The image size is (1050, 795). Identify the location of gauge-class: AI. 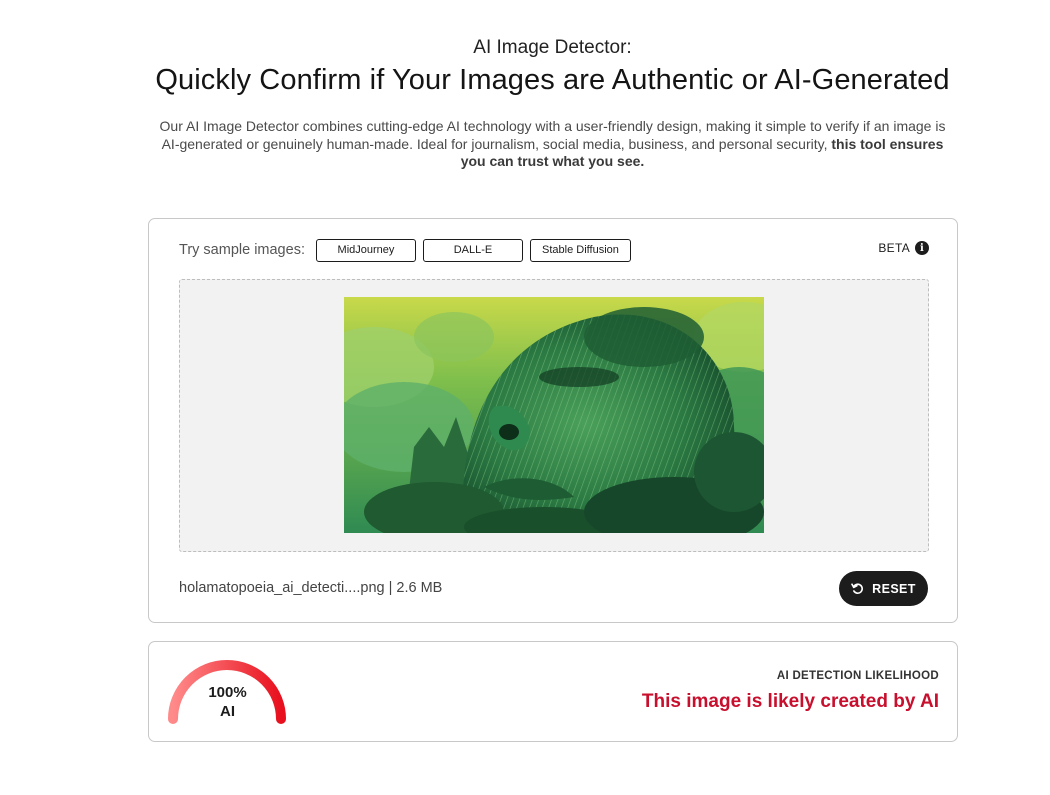
(227, 711).